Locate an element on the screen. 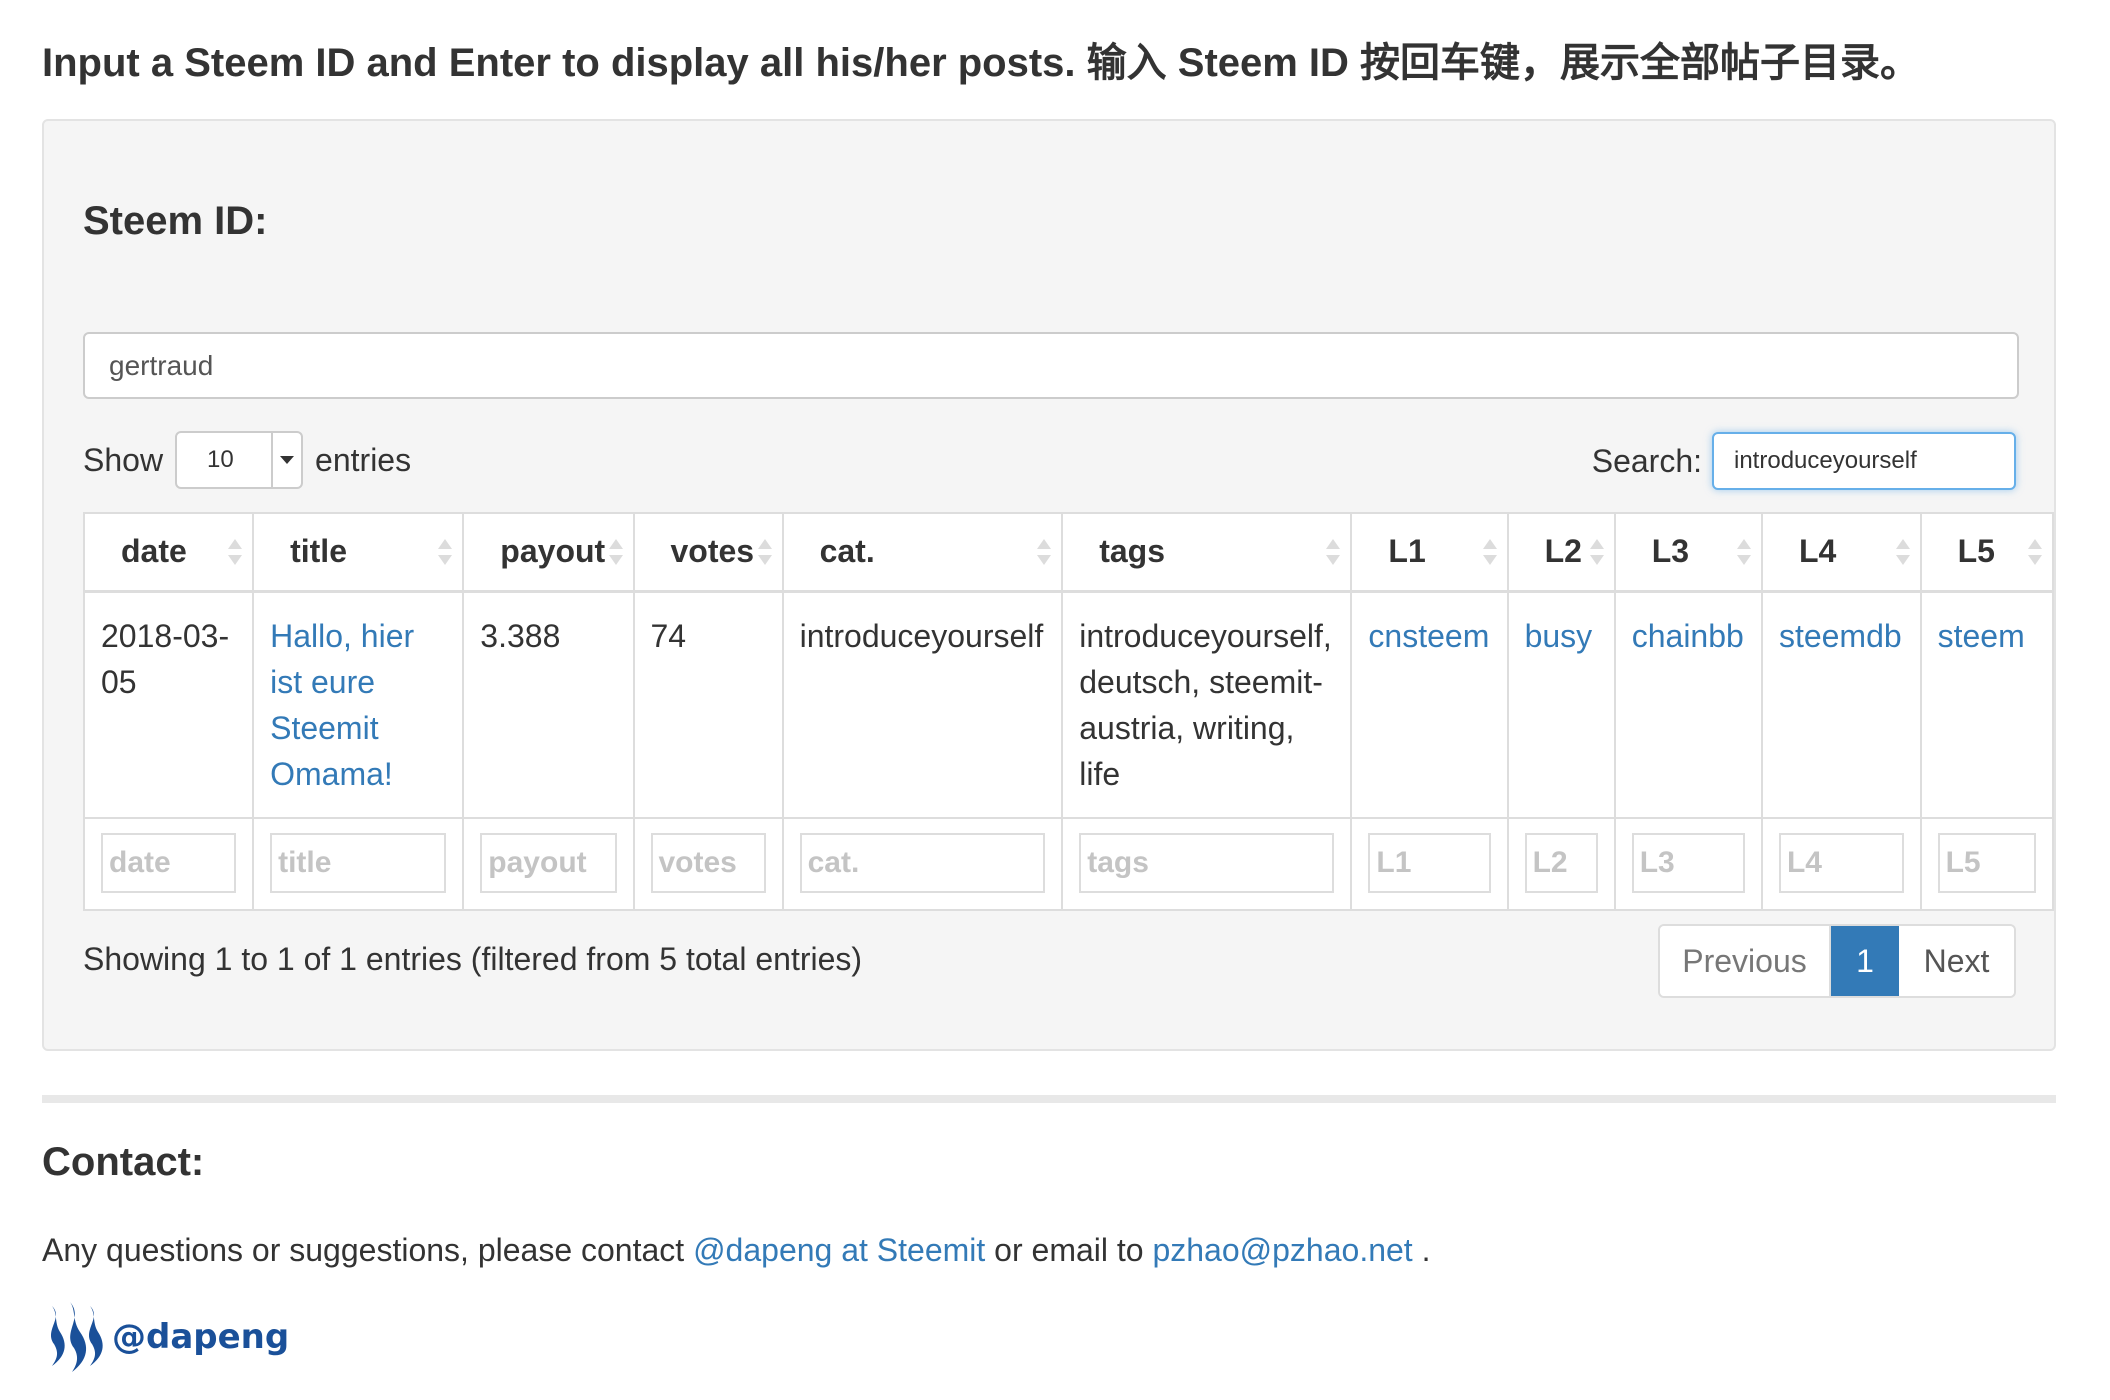 The width and height of the screenshot is (2110, 1400). filter-cell: cat. is located at coordinates (922, 863).